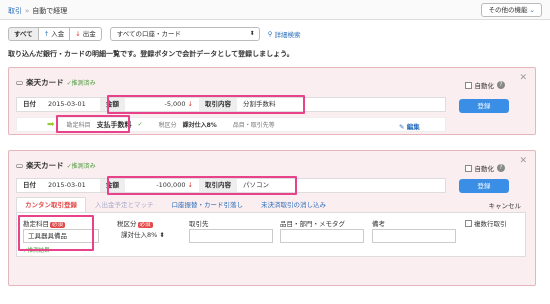 This screenshot has height=304, width=550. Describe the element at coordinates (253, 125) in the screenshot. I see `items-label: 品目・取引先等` at that location.